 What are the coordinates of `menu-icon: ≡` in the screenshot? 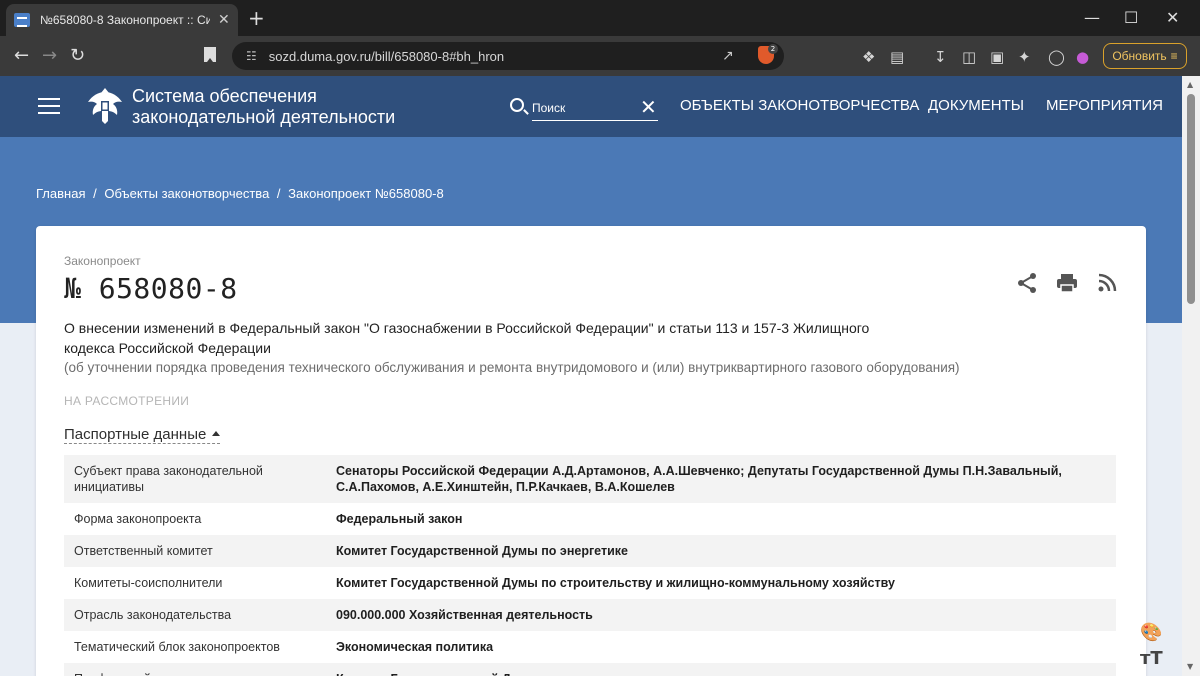 It's located at (1174, 56).